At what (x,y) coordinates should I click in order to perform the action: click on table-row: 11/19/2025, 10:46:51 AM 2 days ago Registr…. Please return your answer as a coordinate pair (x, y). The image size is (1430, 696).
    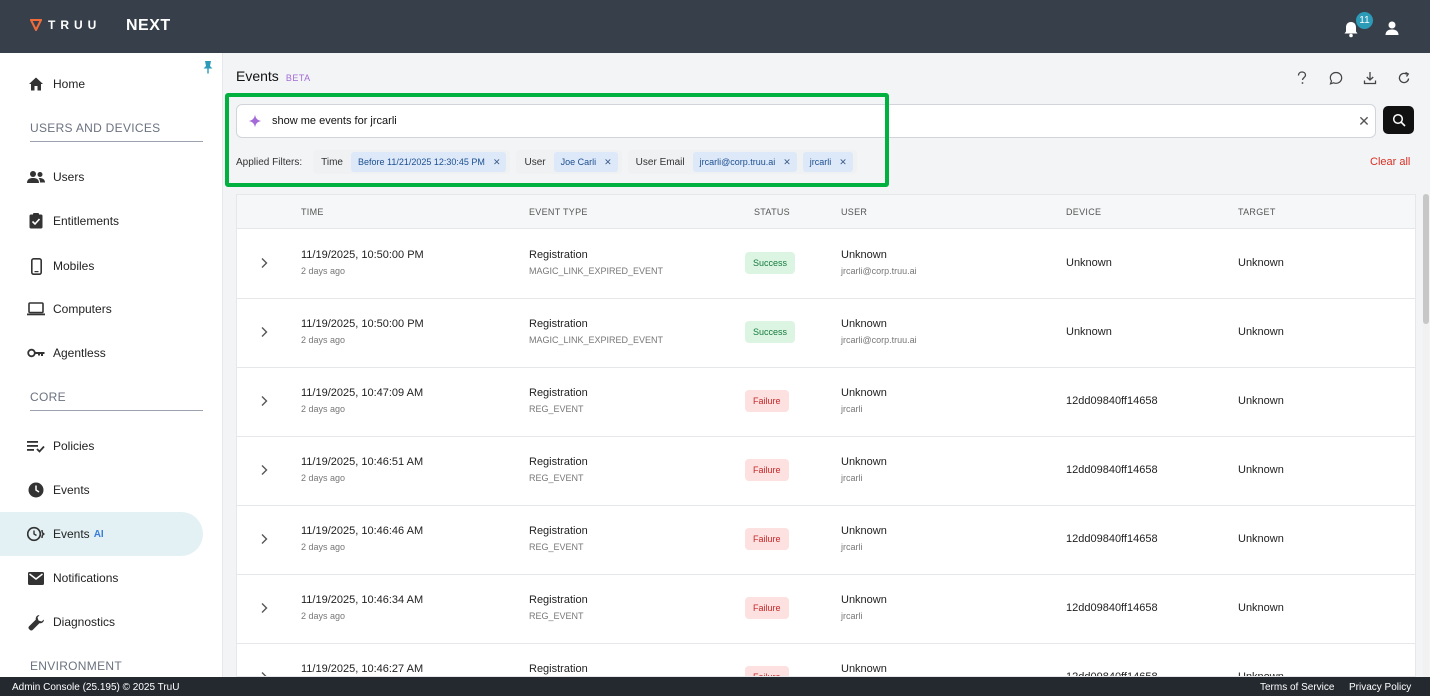
    Looking at the image, I should click on (826, 471).